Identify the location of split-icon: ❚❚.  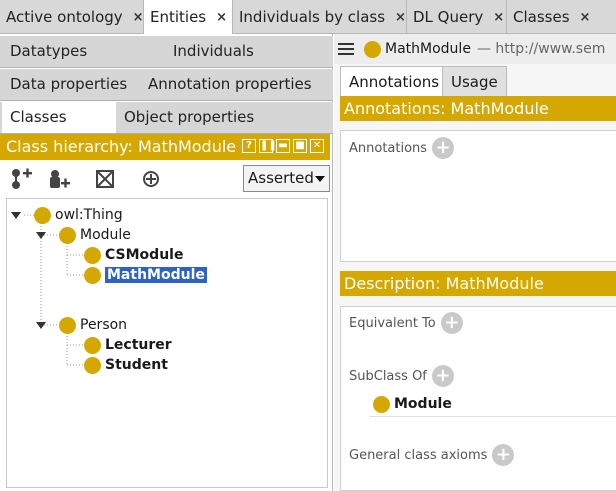
(268, 146).